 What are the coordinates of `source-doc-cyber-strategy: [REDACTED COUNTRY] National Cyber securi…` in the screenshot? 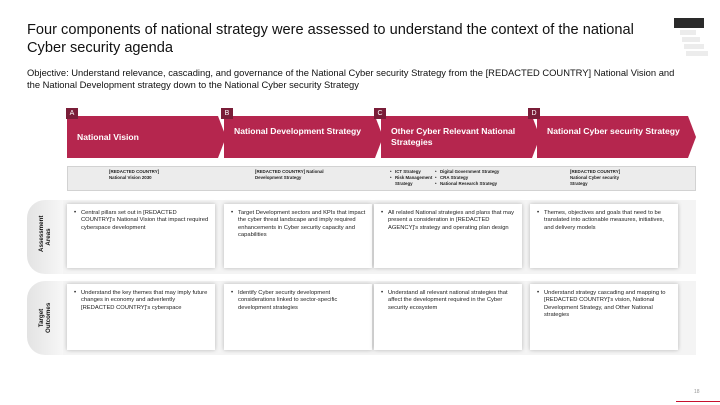 It's located at (595, 178).